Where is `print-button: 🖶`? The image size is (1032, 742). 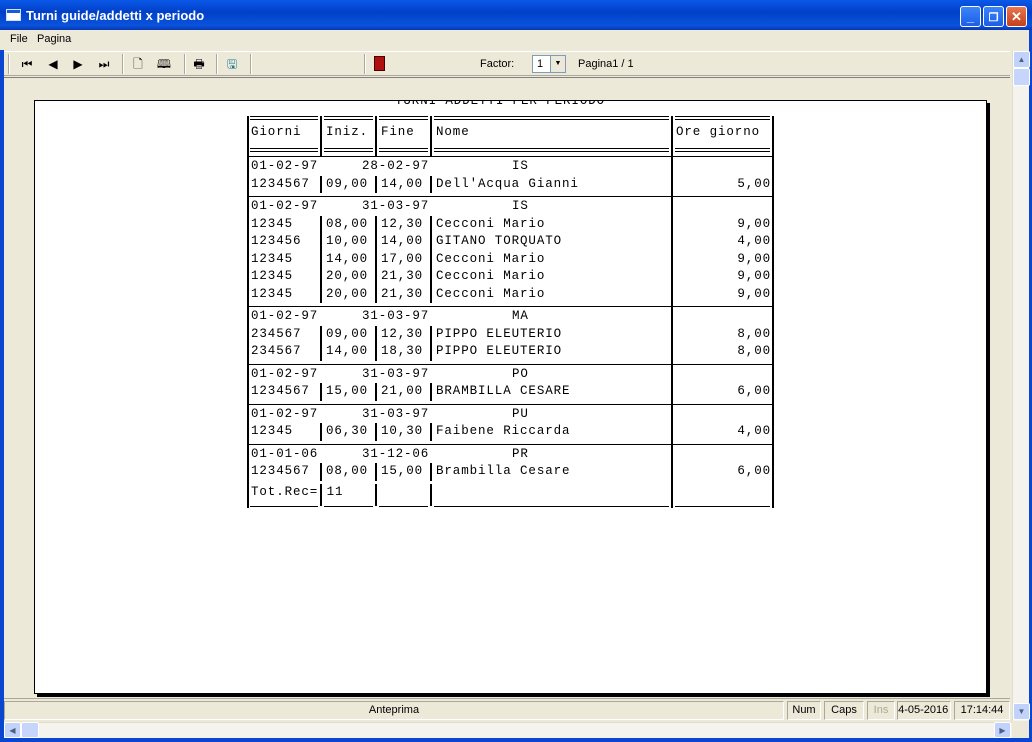
print-button: 🖶 is located at coordinates (199, 64).